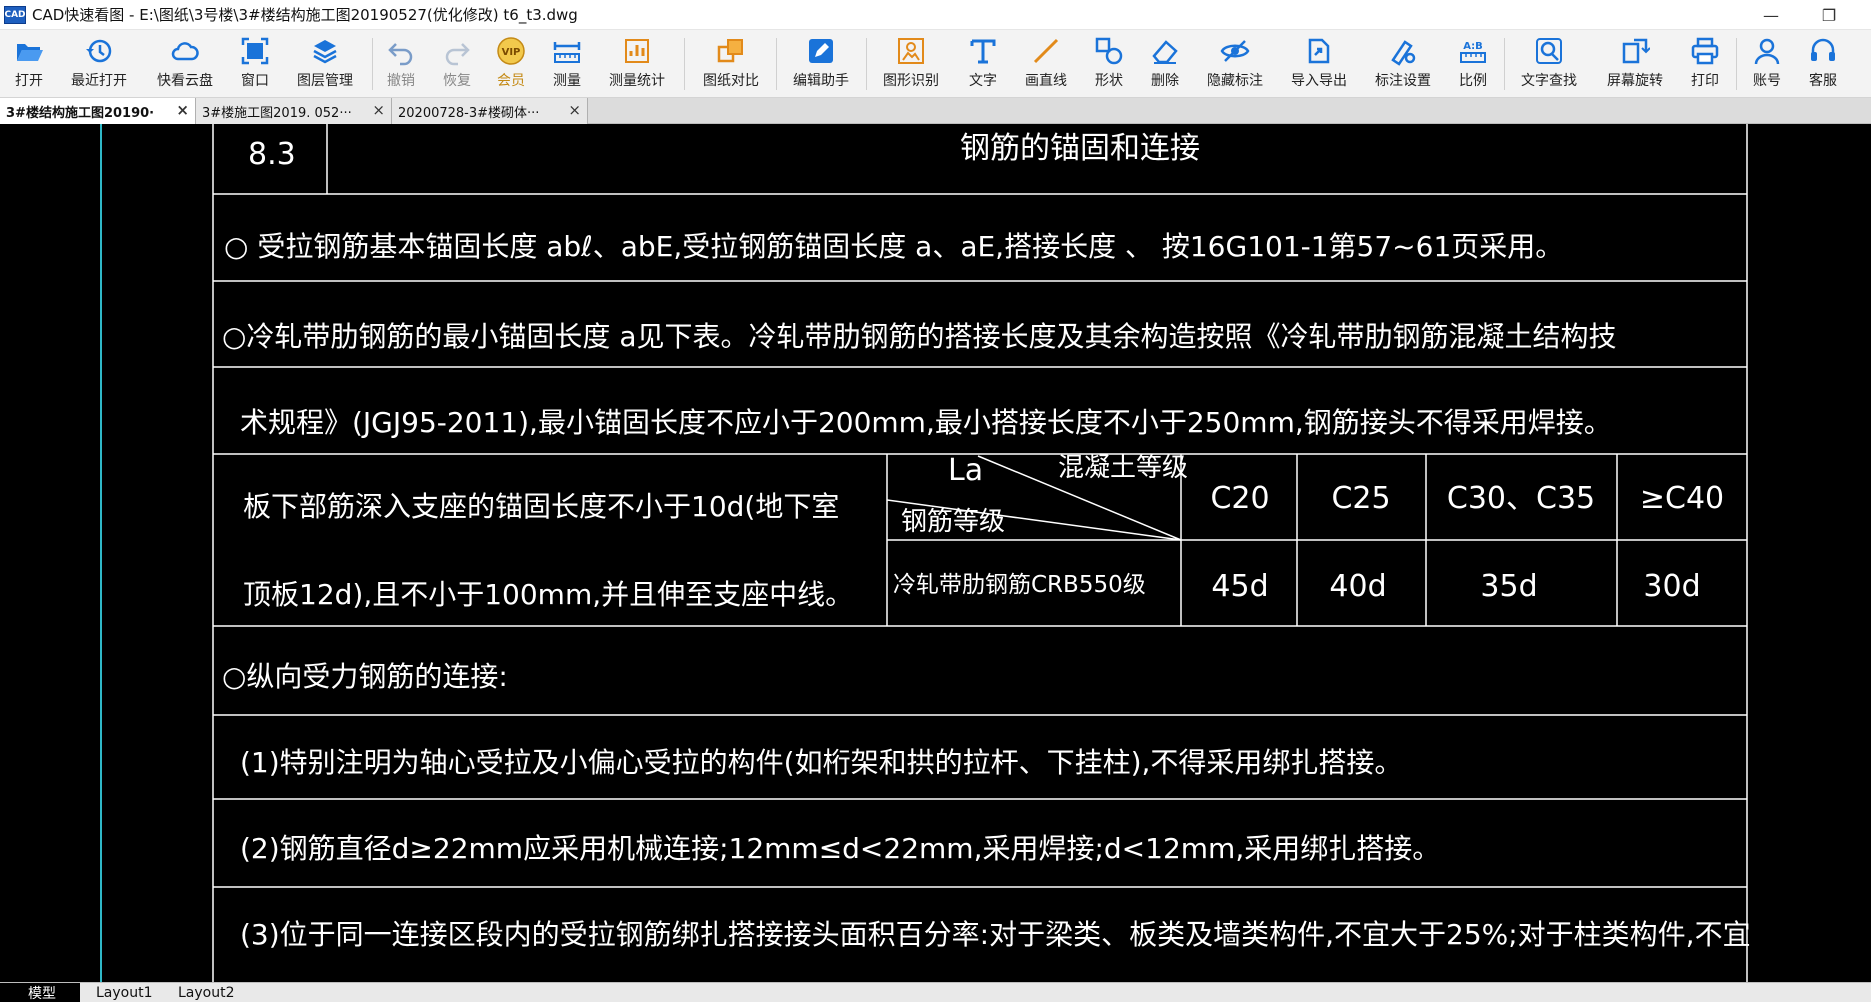 The height and width of the screenshot is (1002, 1871). Describe the element at coordinates (29, 64) in the screenshot. I see `open-button: 打开` at that location.